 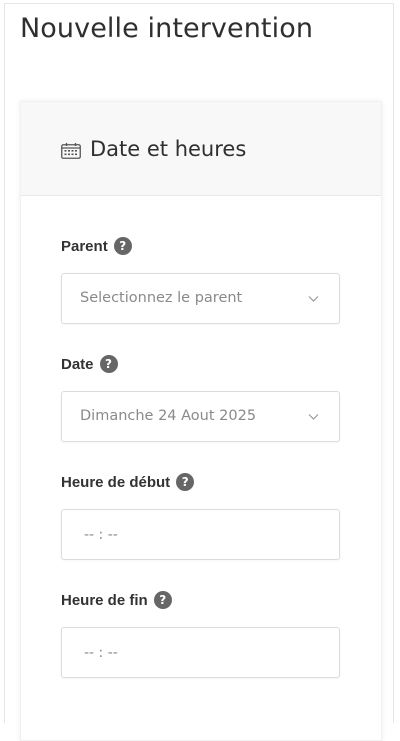 I want to click on parent-label: Parent ?, so click(x=96, y=246).